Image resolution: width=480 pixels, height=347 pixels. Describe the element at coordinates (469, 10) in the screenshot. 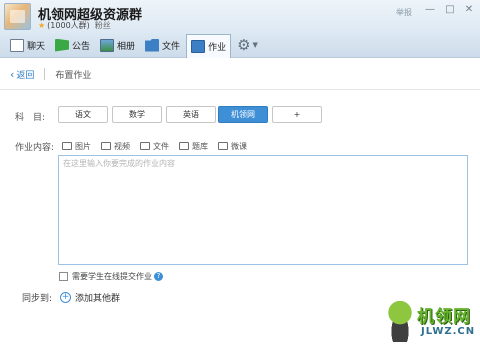

I see `close-icon: ✕` at that location.